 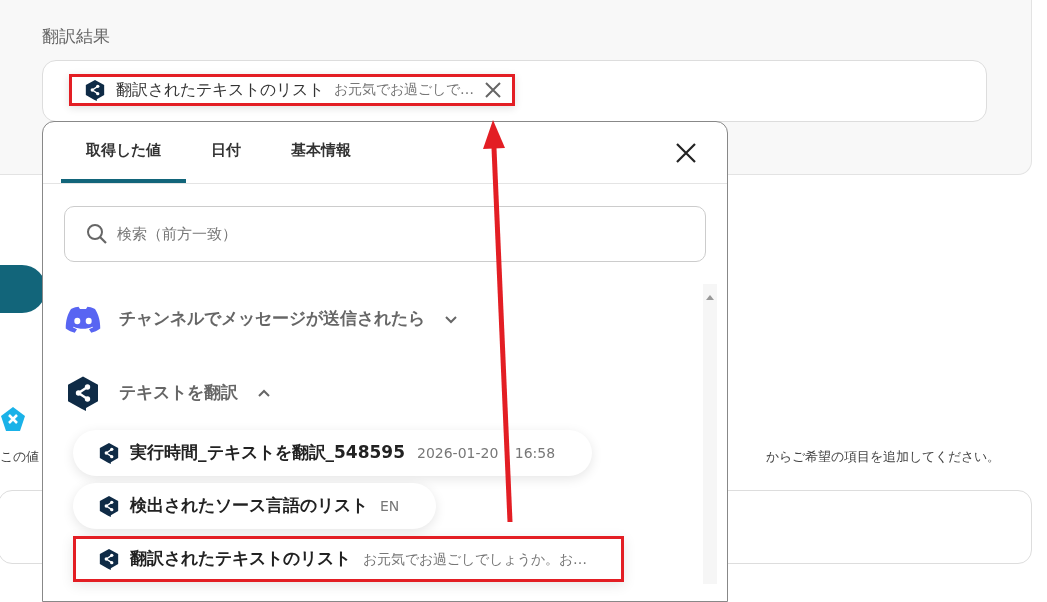 What do you see at coordinates (76, 36) in the screenshot?
I see `field-label: 翻訳結果` at bounding box center [76, 36].